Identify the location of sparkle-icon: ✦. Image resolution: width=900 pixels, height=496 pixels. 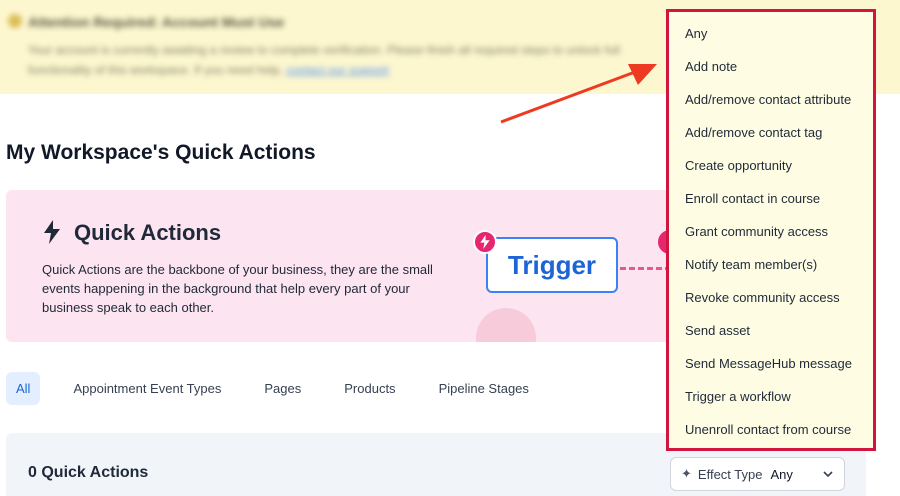
(686, 473).